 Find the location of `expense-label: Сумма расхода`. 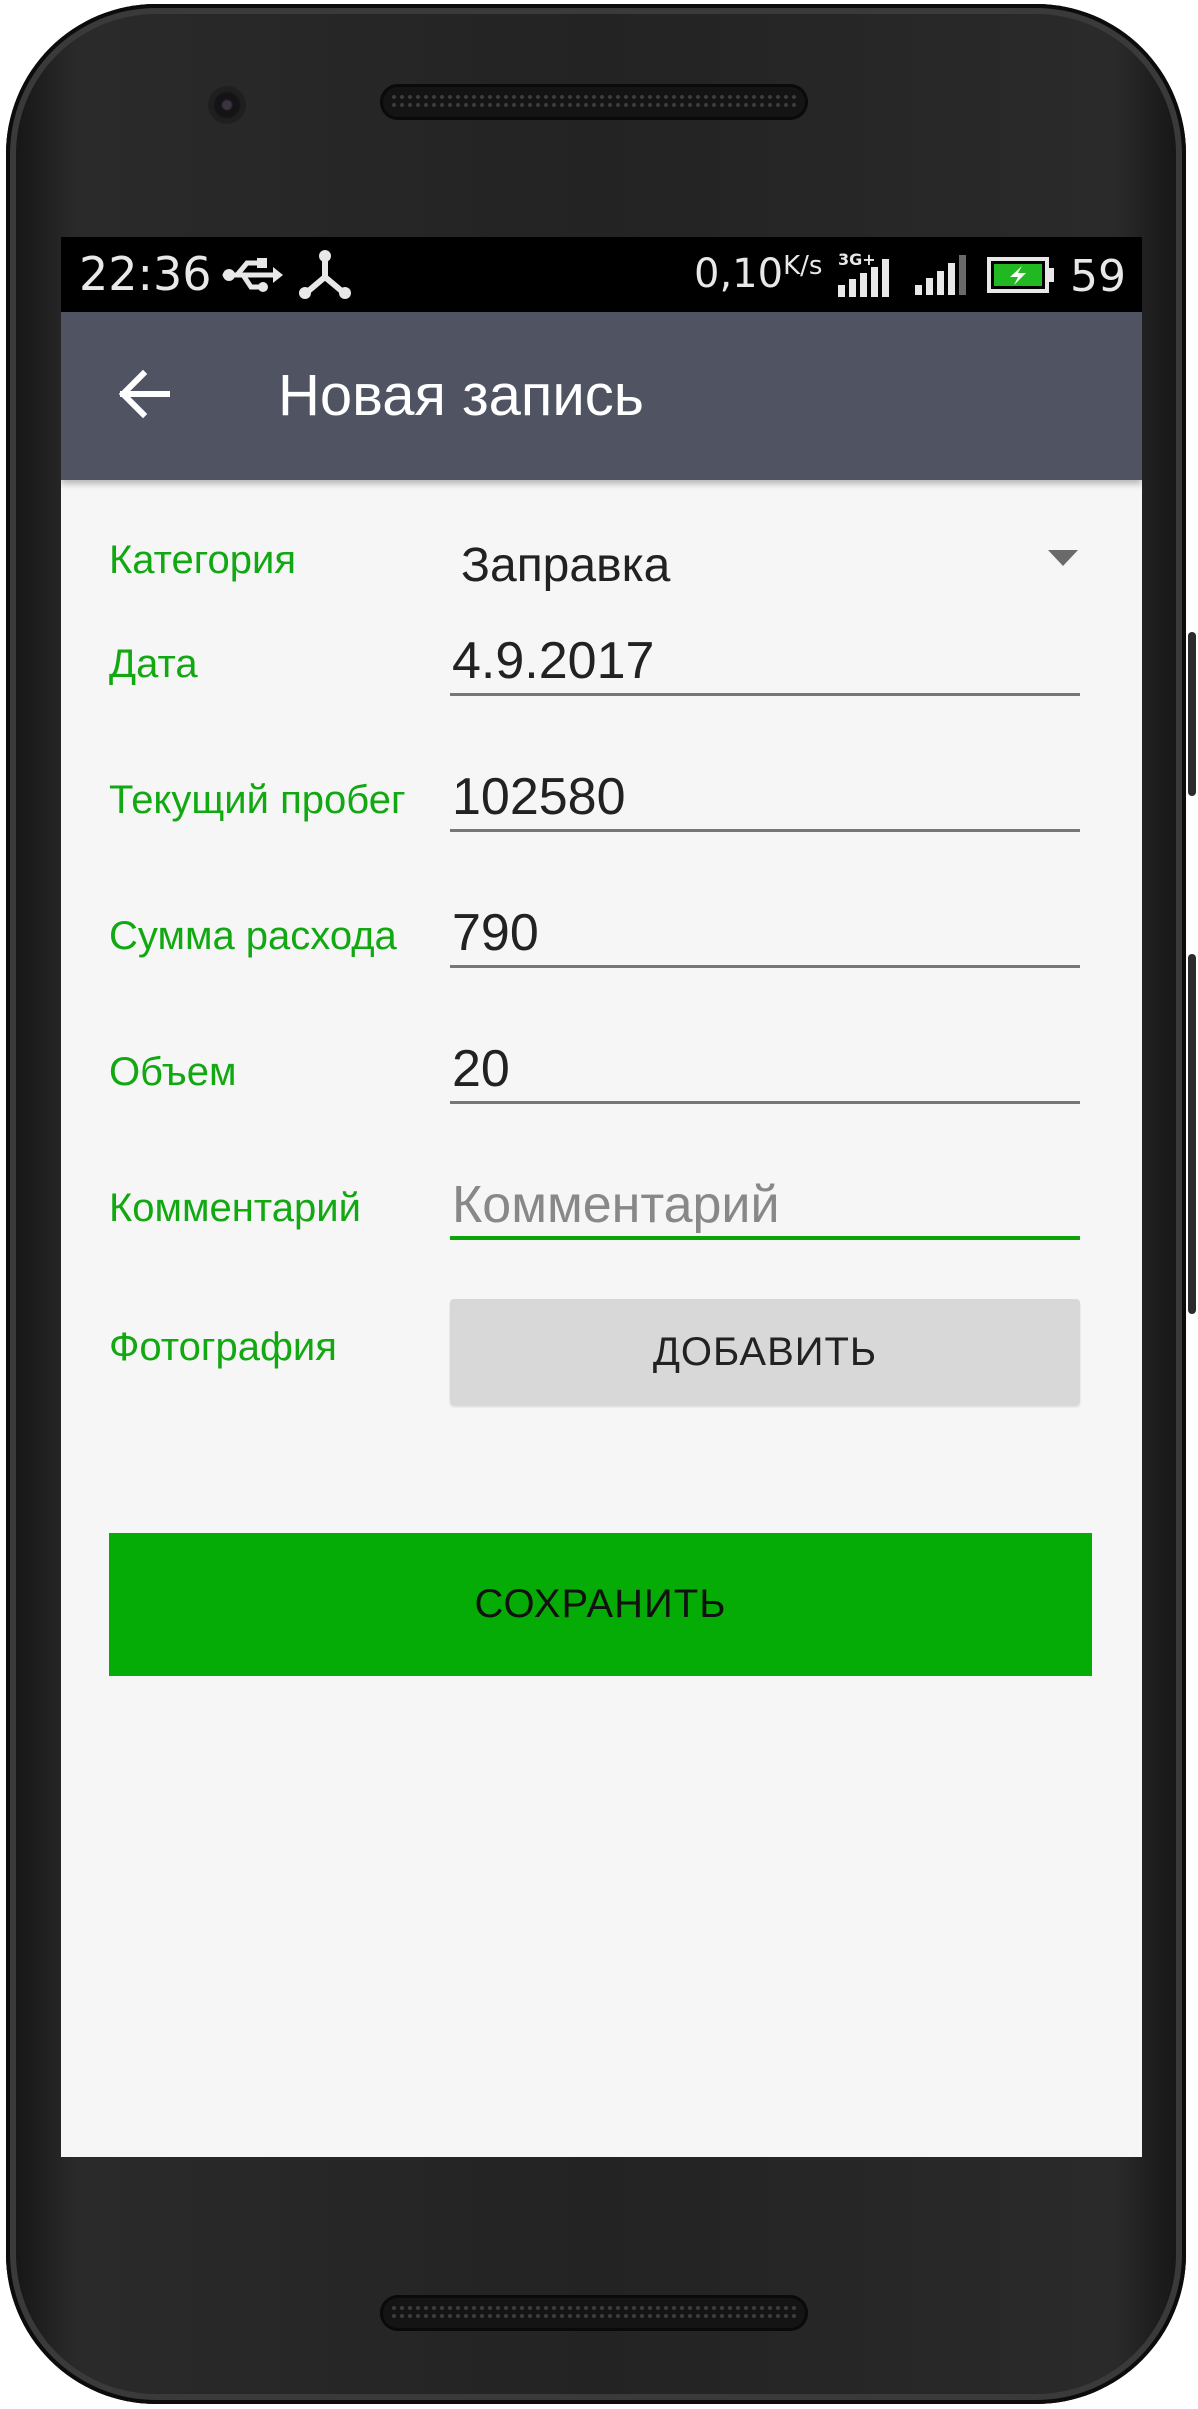

expense-label: Сумма расхода is located at coordinates (253, 936).